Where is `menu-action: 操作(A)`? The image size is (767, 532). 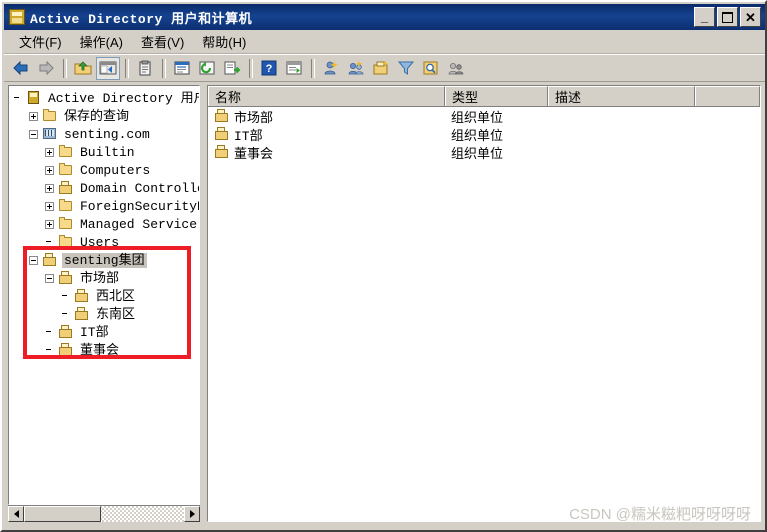 menu-action: 操作(A) is located at coordinates (101, 41).